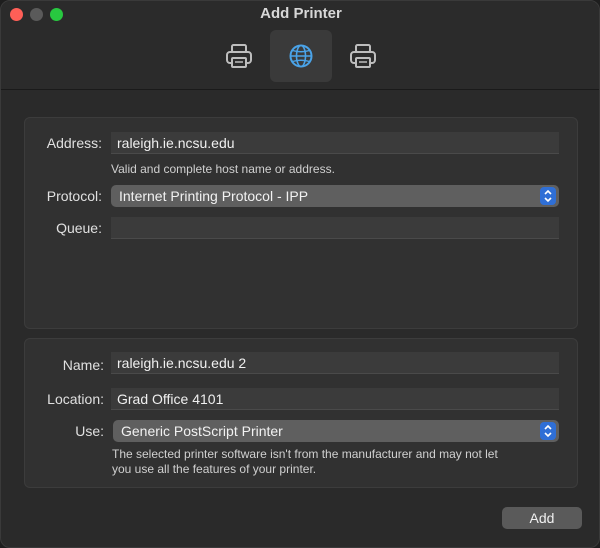 The width and height of the screenshot is (600, 548). Describe the element at coordinates (335, 196) in the screenshot. I see `protocol-select: Internet Printing Protocol - IPP` at that location.